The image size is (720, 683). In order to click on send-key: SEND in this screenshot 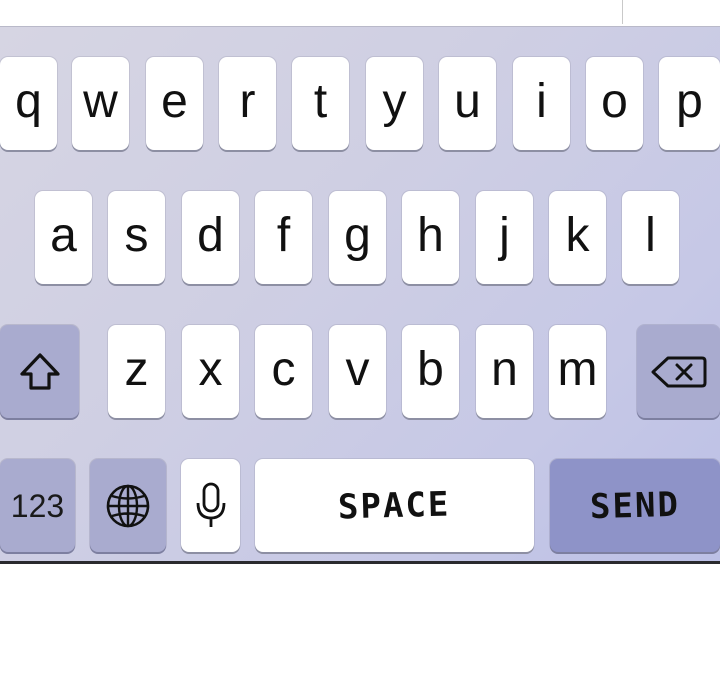, I will do `click(635, 505)`.